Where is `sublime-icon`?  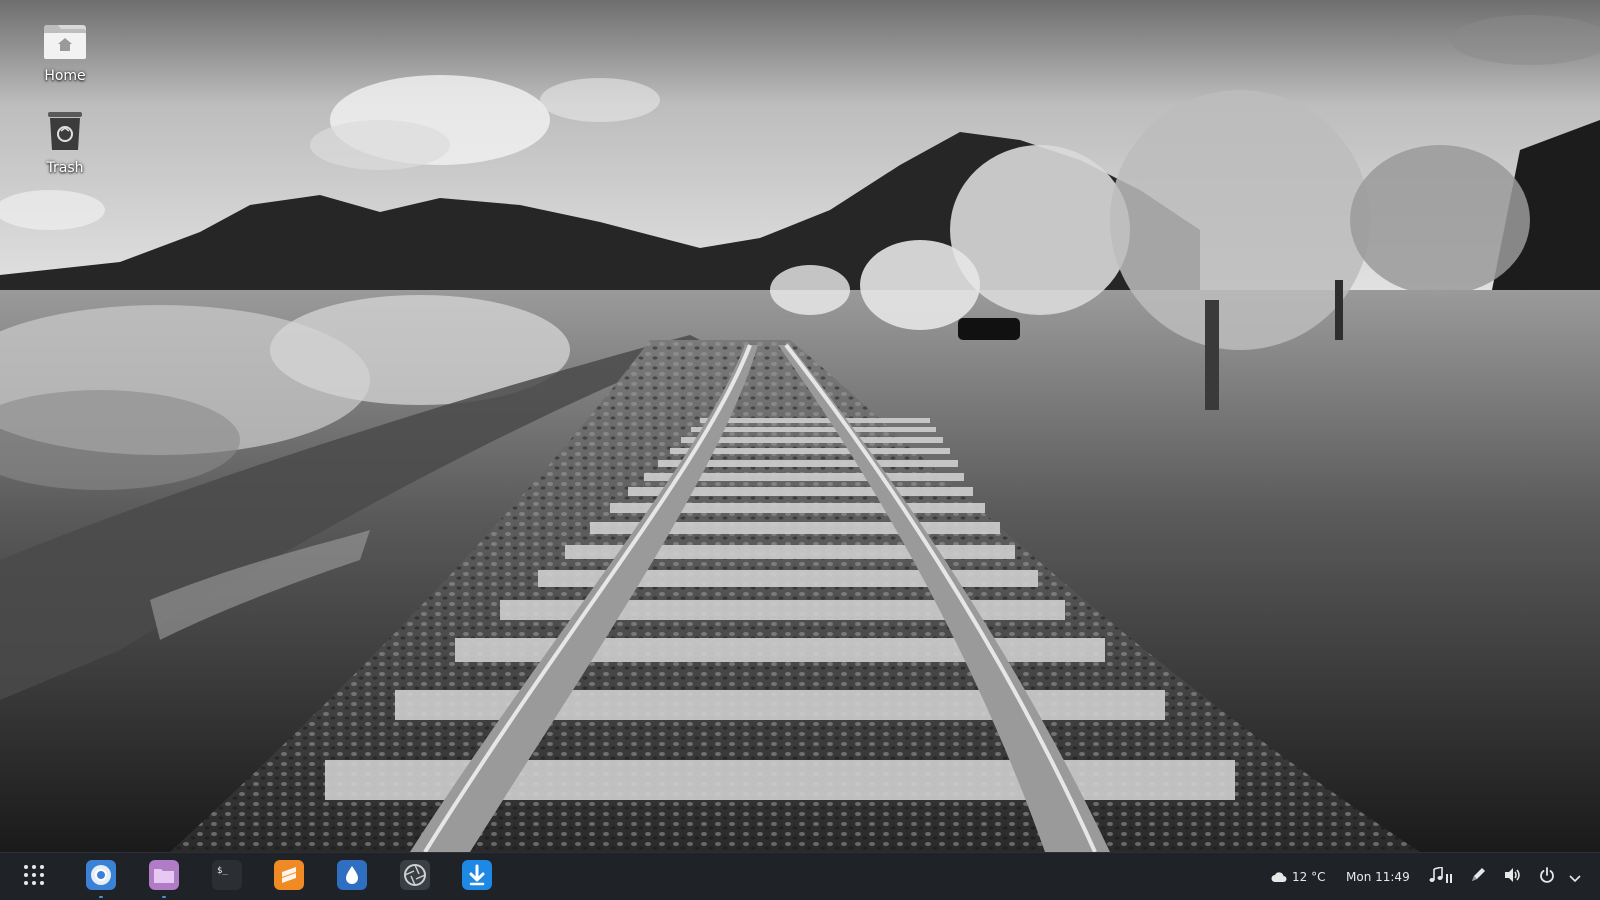 sublime-icon is located at coordinates (289, 877).